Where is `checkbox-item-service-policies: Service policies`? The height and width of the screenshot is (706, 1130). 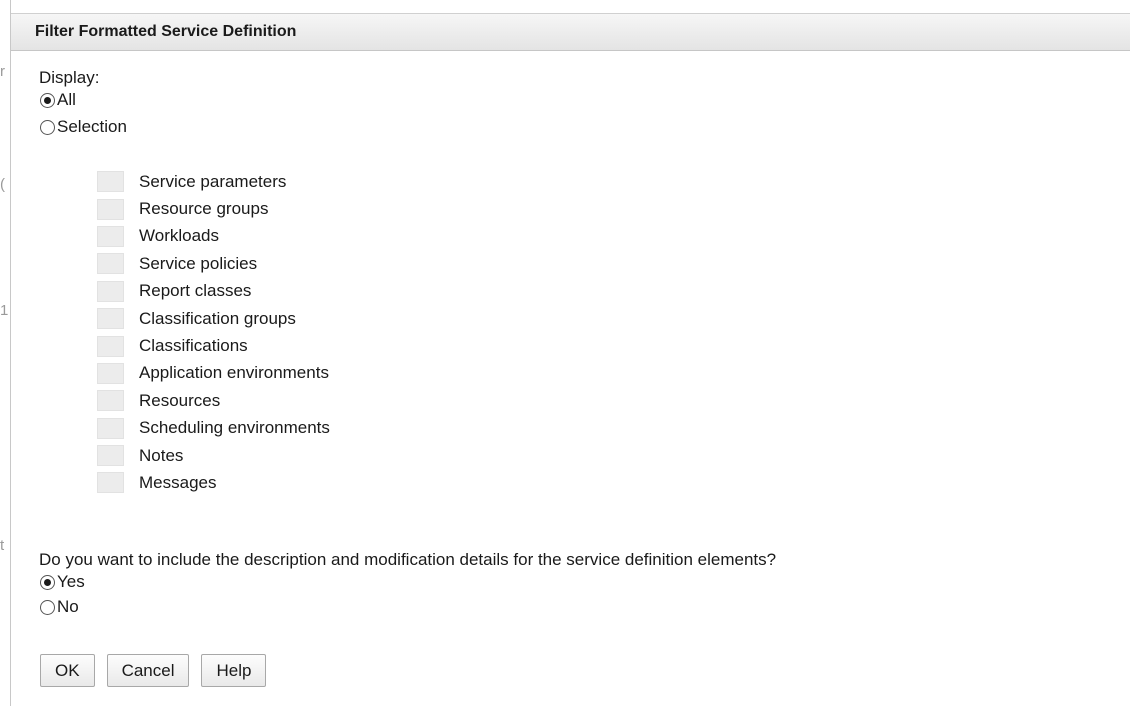 checkbox-item-service-policies: Service policies is located at coordinates (213, 263).